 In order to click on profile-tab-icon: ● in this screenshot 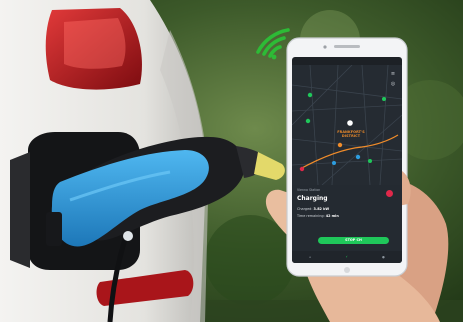, I will do `click(383, 257)`.